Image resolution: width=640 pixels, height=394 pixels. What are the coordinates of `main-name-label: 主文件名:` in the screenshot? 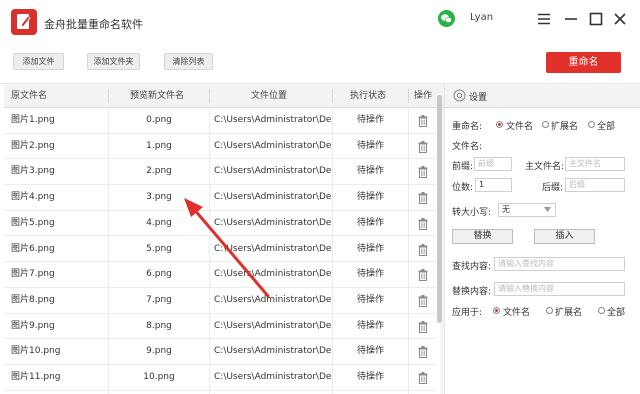 It's located at (545, 167).